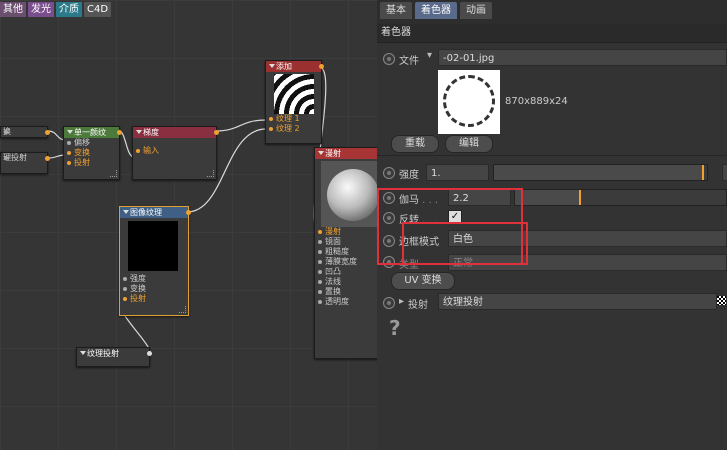 The width and height of the screenshot is (727, 450). What do you see at coordinates (429, 55) in the screenshot?
I see `chevron-down-icon: ▾` at bounding box center [429, 55].